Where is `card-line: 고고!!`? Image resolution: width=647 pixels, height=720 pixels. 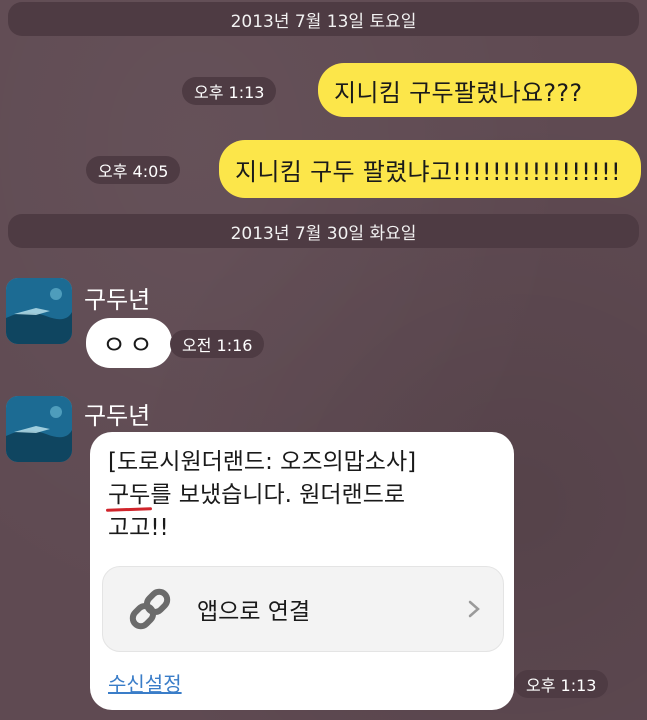
card-line: 고고!! is located at coordinates (138, 528).